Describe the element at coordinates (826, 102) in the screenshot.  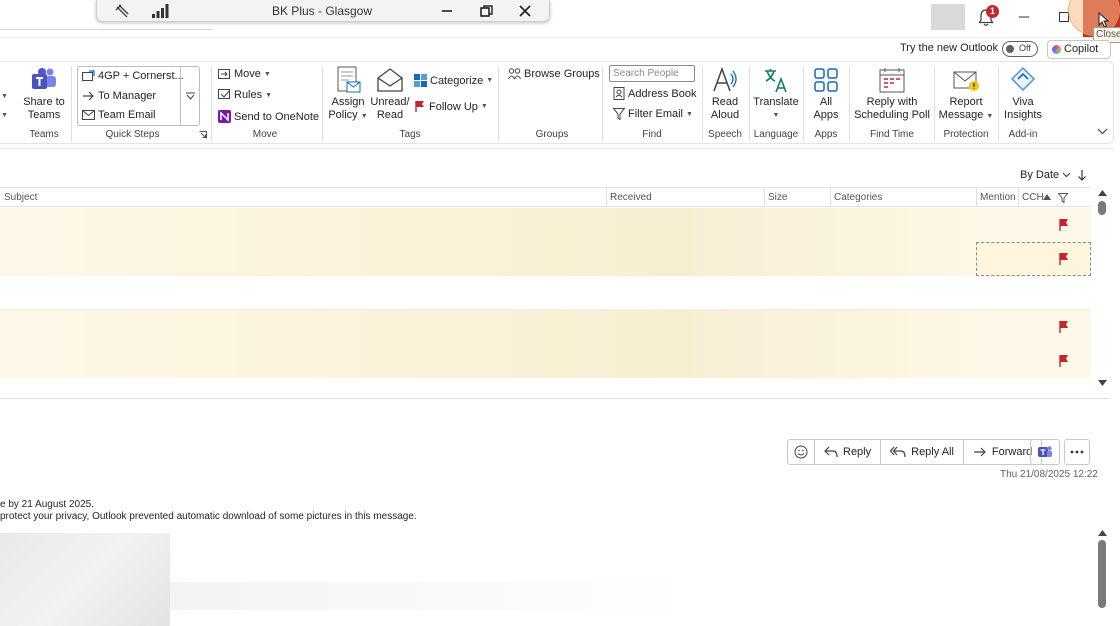
I see `all-apps-label-1: All` at that location.